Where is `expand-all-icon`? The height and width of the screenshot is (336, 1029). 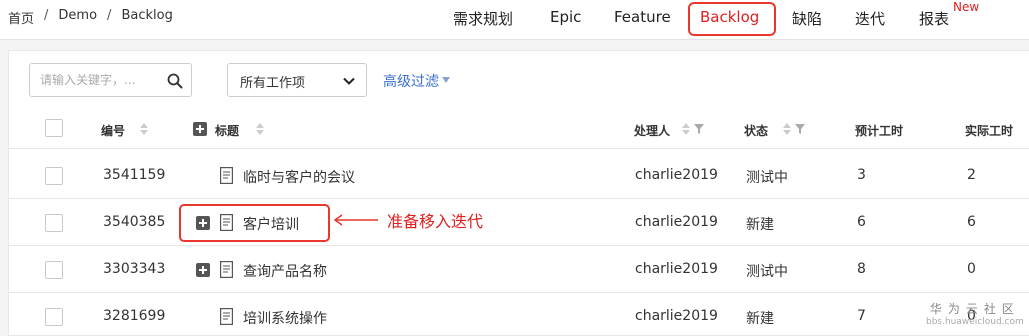 expand-all-icon is located at coordinates (200, 129).